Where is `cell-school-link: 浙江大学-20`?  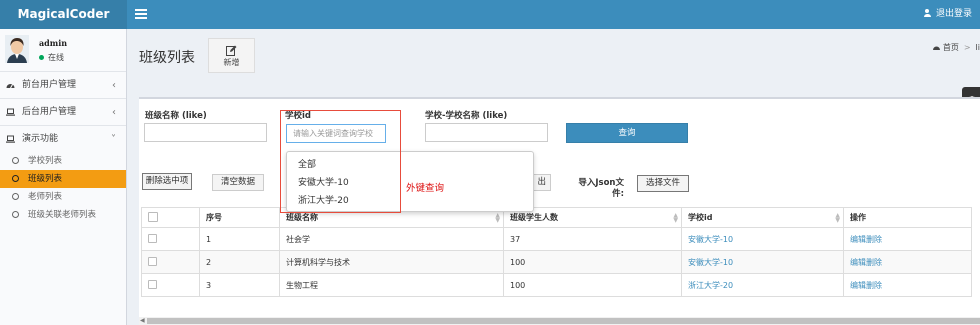
cell-school-link: 浙江大学-20 is located at coordinates (762, 285).